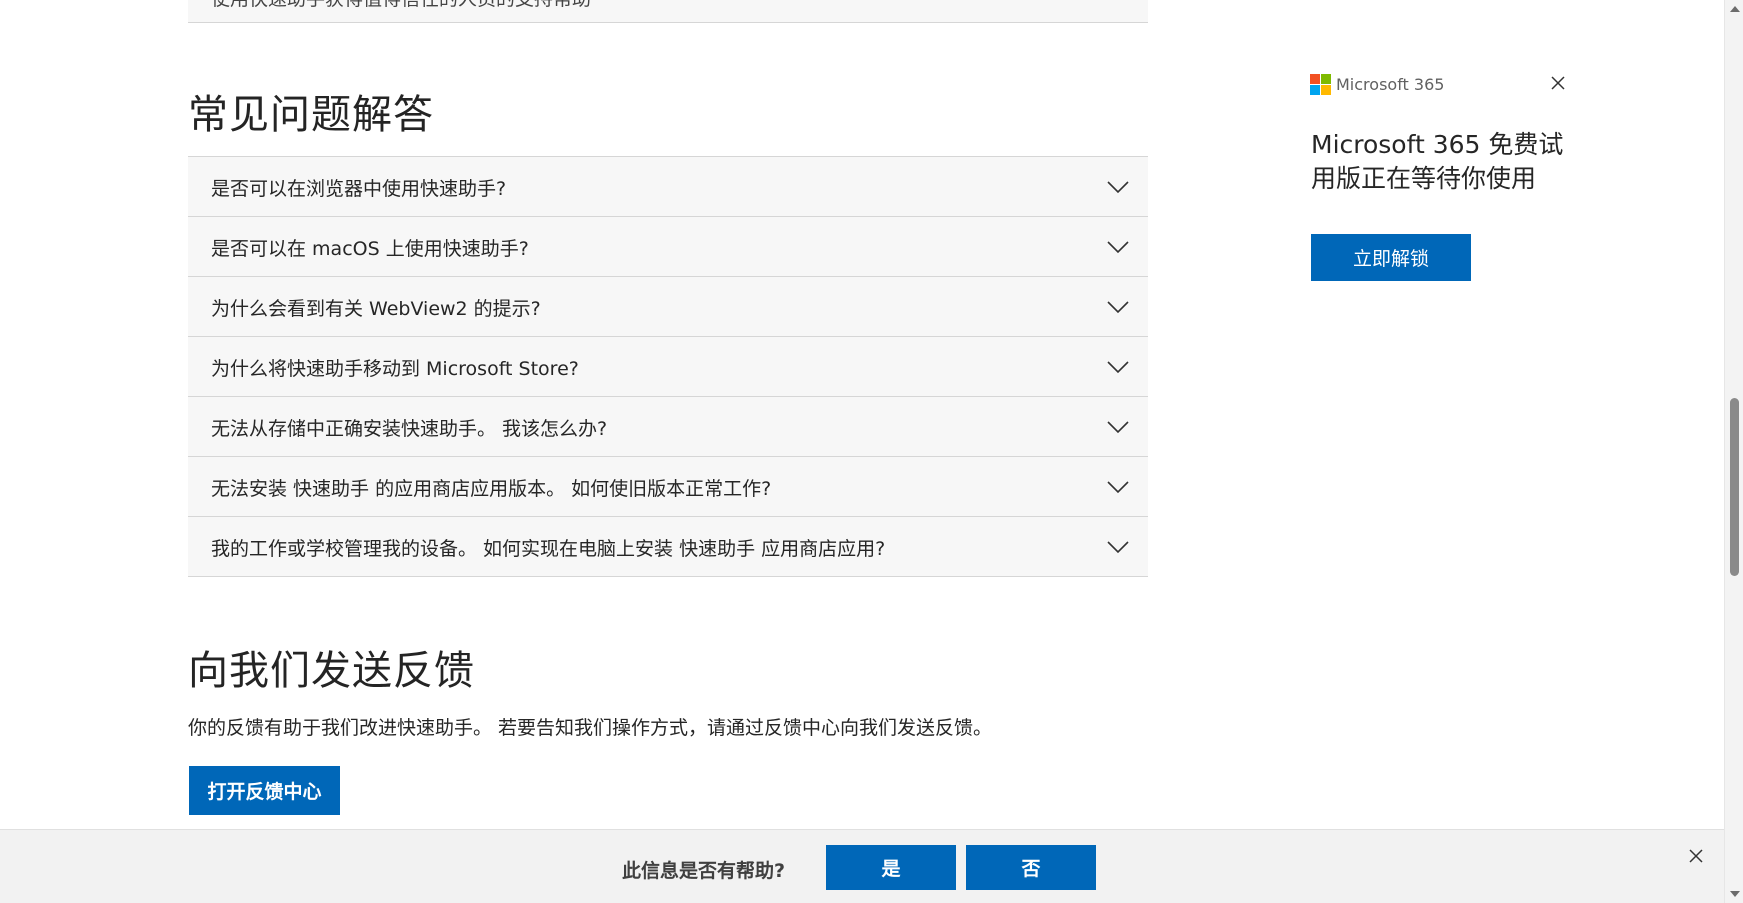  What do you see at coordinates (370, 249) in the screenshot?
I see `faq-question: 是否可以在 macOS 上使用快速助手?` at bounding box center [370, 249].